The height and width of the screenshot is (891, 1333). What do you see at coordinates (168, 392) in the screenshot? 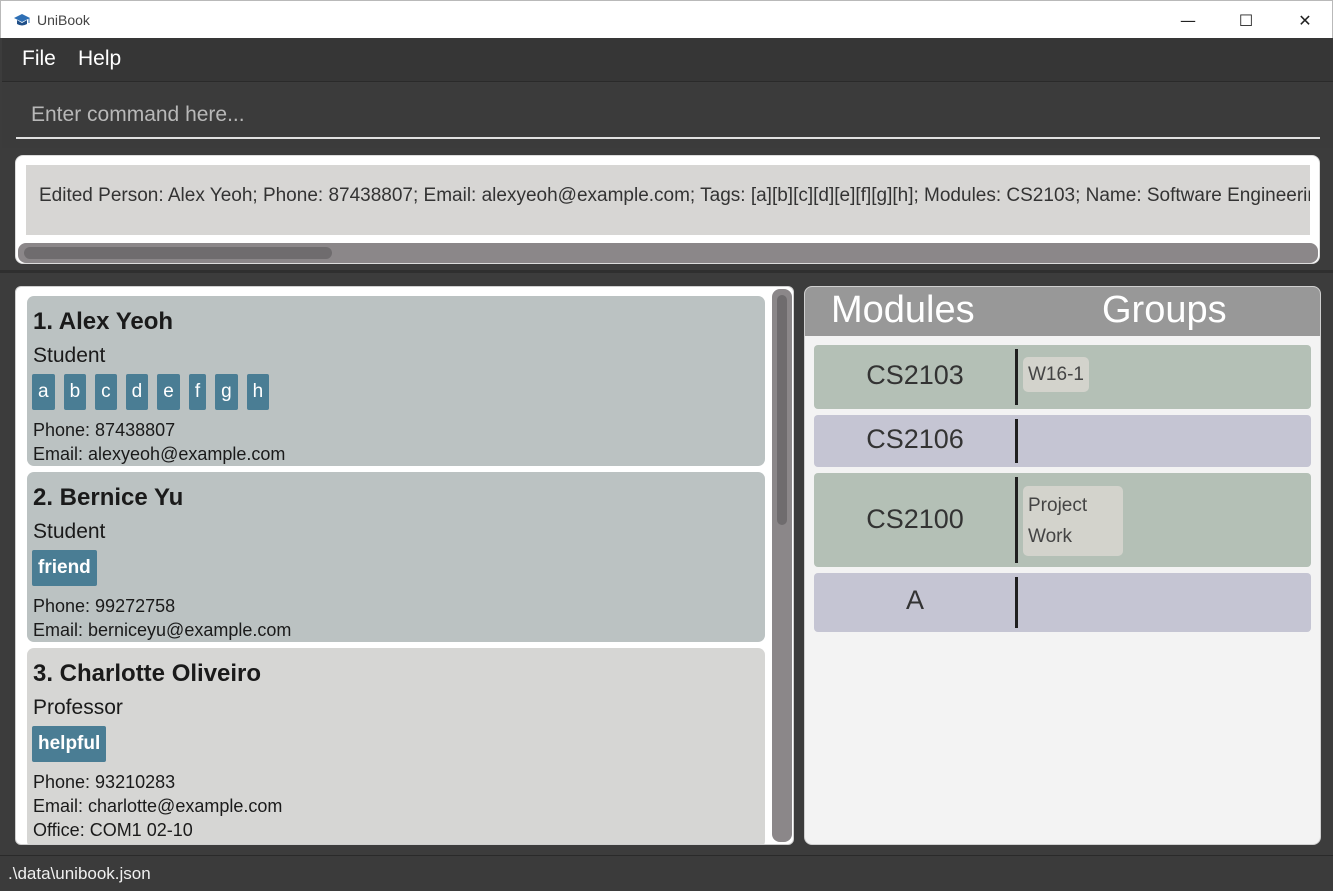
I see `tag: e` at bounding box center [168, 392].